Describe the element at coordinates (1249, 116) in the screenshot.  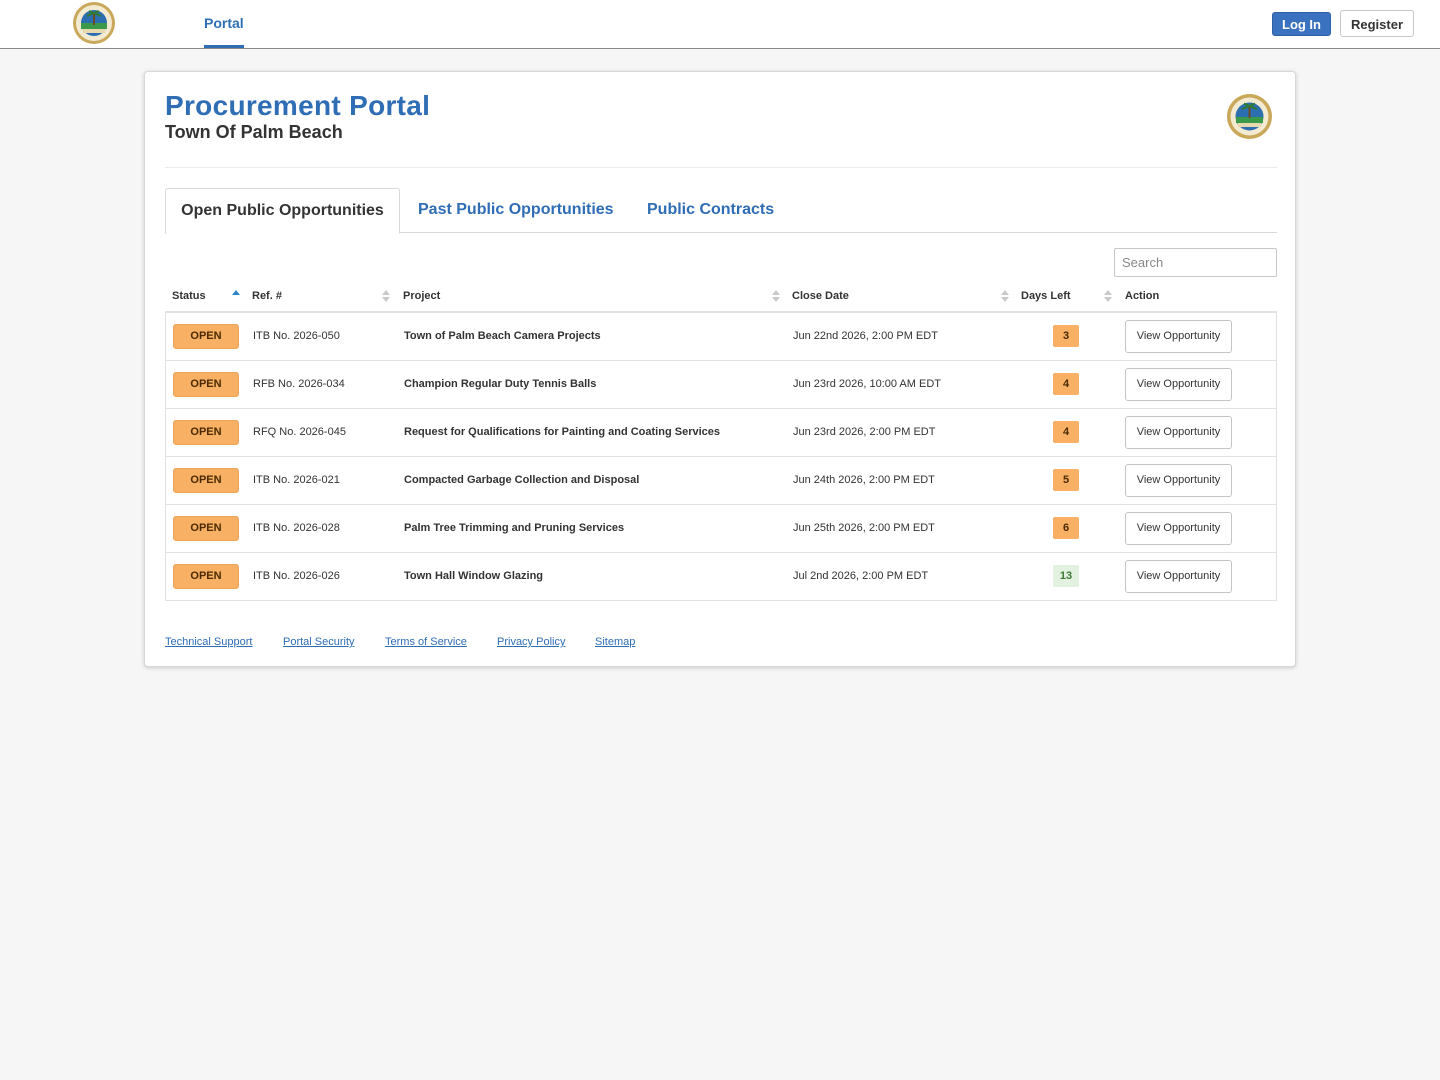
I see `town-seal-icon` at that location.